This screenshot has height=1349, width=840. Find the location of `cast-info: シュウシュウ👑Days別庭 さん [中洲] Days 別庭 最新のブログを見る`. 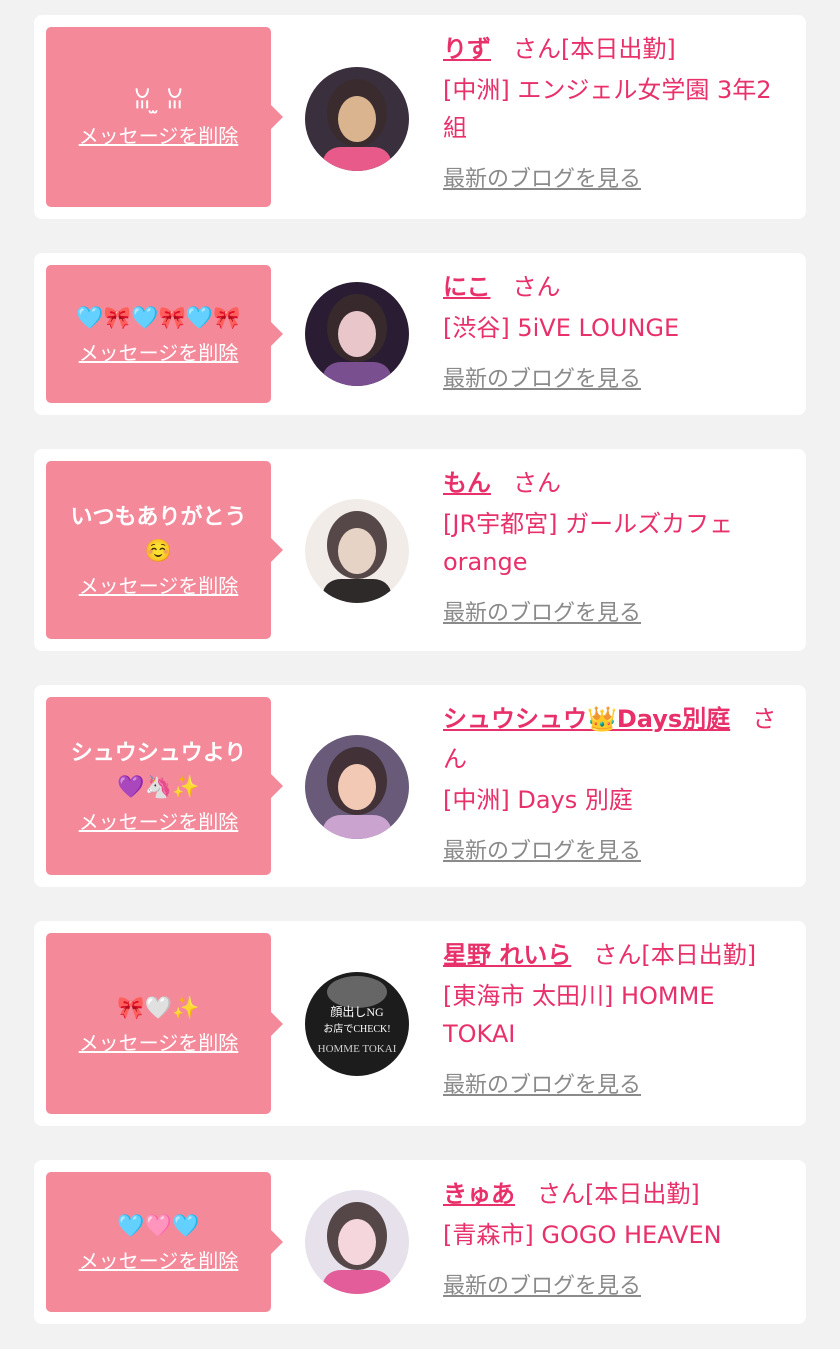

cast-info: シュウシュウ👑Days別庭 さん [中洲] Days 別庭 最新のブログを見る is located at coordinates (618, 782).